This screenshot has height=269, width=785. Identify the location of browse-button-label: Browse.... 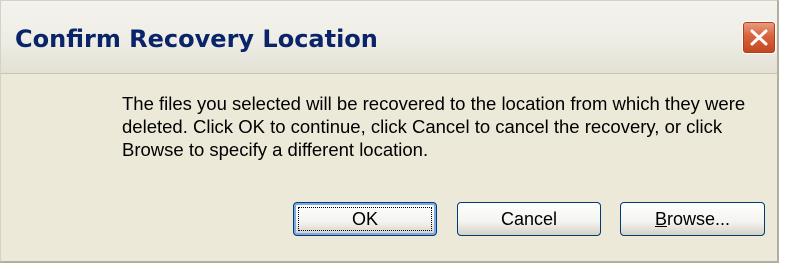
(692, 219).